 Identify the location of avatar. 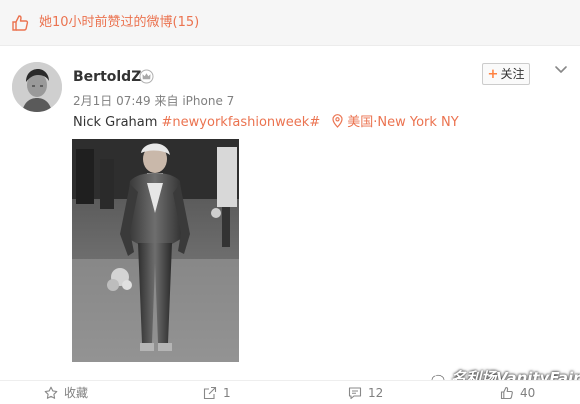
(37, 87).